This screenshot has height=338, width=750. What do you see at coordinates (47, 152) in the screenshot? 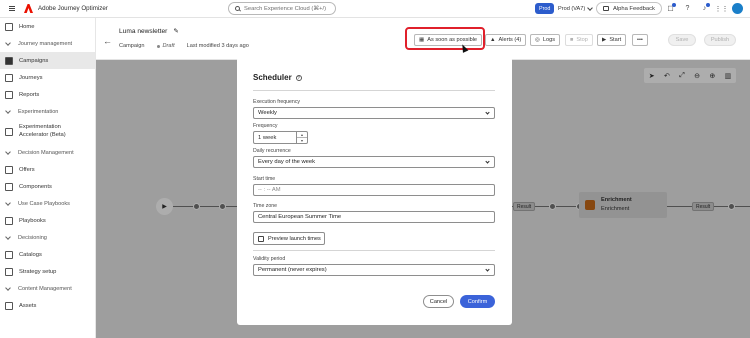
I see `sidebar-section-decision: Decision Management` at bounding box center [47, 152].